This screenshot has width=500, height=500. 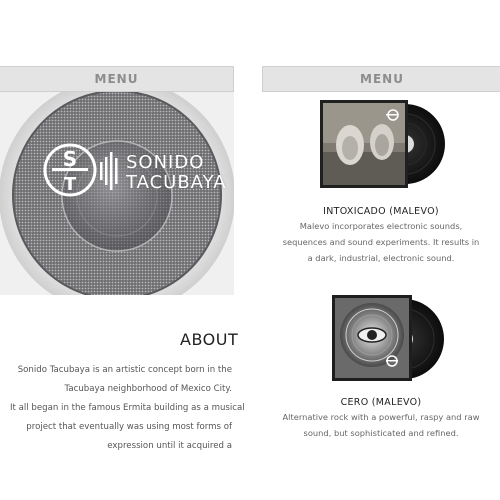 What do you see at coordinates (148, 389) in the screenshot?
I see `about-line: Tacubaya neighborhood of Mexico City.` at bounding box center [148, 389].